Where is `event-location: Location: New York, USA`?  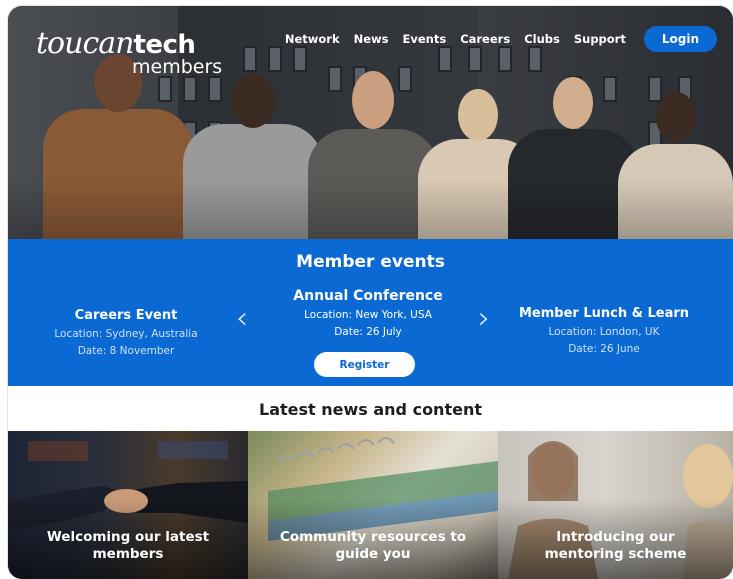
event-location: Location: New York, USA is located at coordinates (368, 315).